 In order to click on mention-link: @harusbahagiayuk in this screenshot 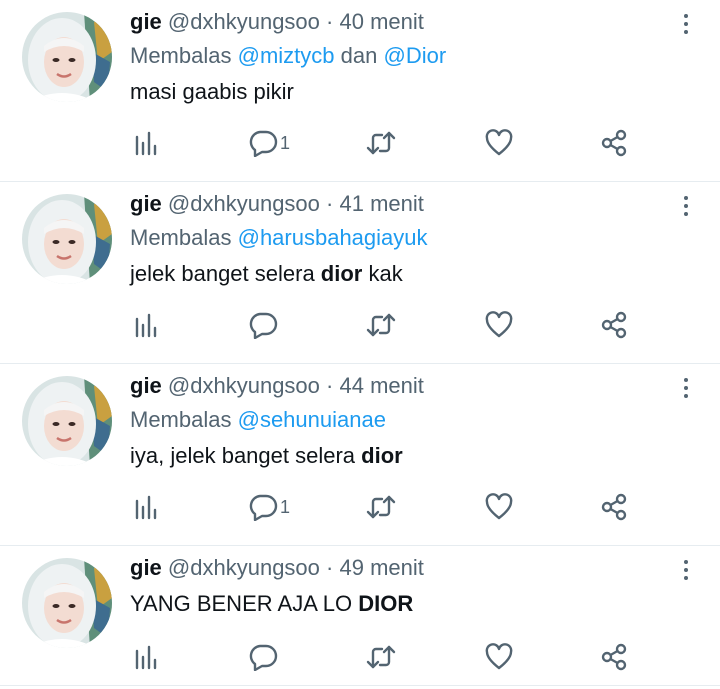, I will do `click(333, 237)`.